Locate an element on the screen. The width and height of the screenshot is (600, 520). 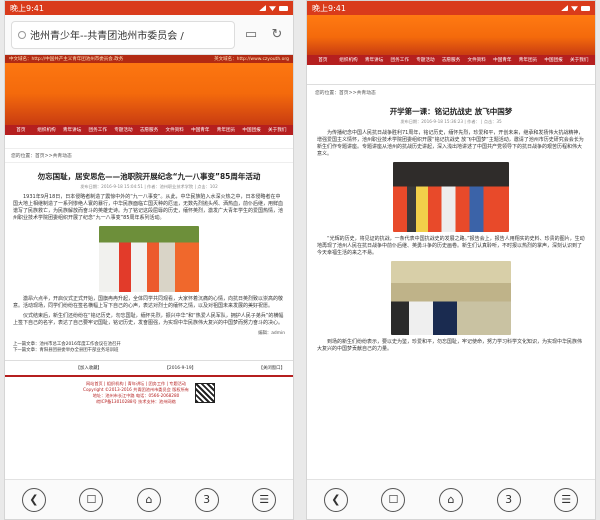
article-meta: 发布日期：2016-9-18 15:36:23 | 作者： | 点击：35 is located at coordinates (451, 121).